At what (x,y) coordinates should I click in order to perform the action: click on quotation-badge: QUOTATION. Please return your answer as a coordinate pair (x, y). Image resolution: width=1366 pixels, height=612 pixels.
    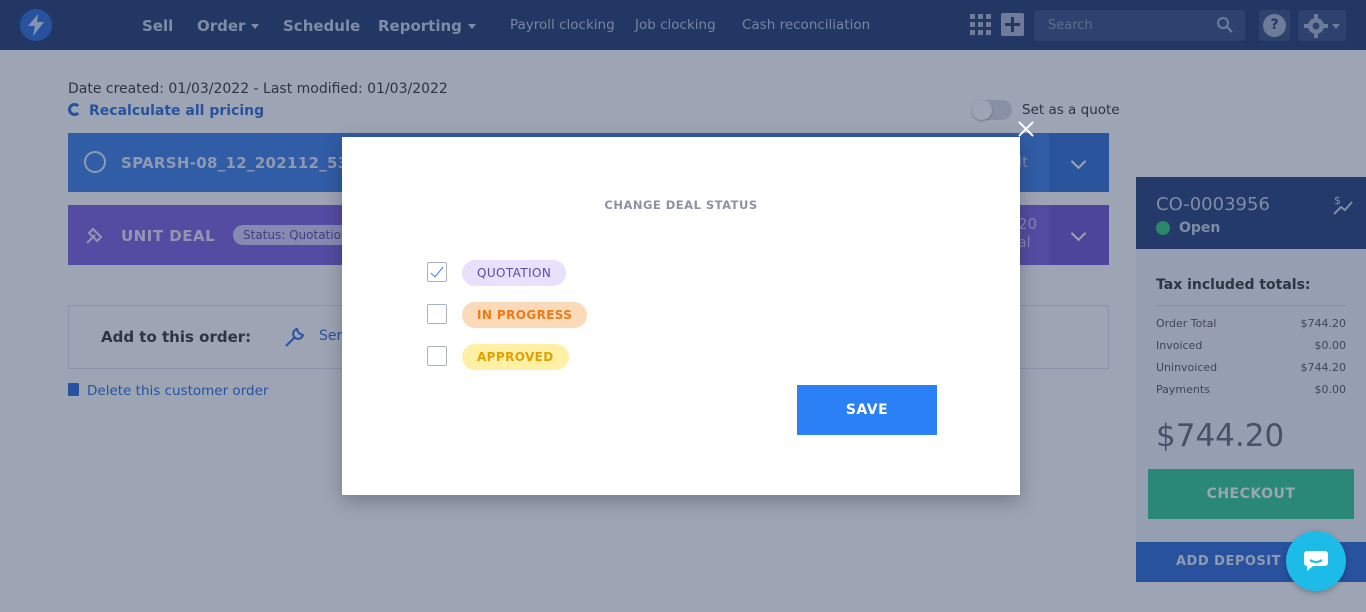
    Looking at the image, I should click on (514, 273).